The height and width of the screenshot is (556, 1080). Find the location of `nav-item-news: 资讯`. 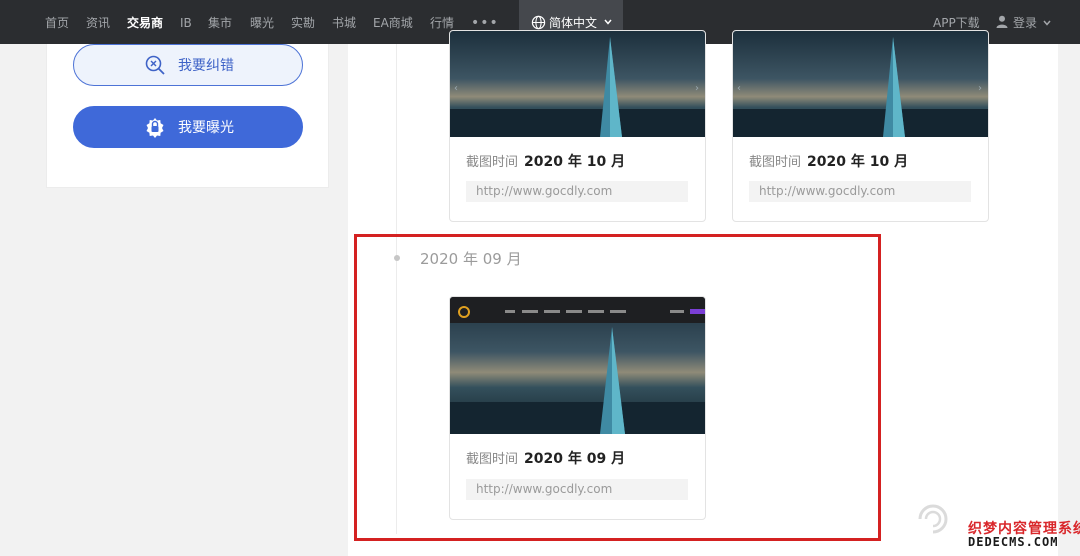

nav-item-news: 资讯 is located at coordinates (98, 22).